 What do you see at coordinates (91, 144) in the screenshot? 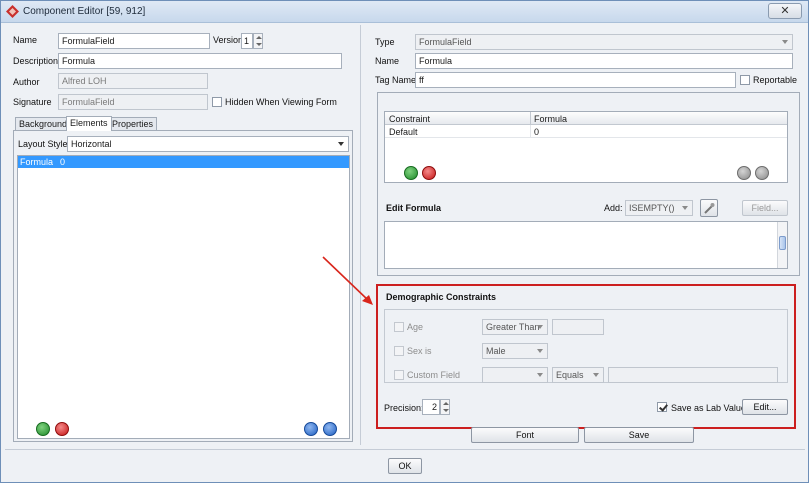
I see `layout-style-value: Horizontal` at bounding box center [91, 144].